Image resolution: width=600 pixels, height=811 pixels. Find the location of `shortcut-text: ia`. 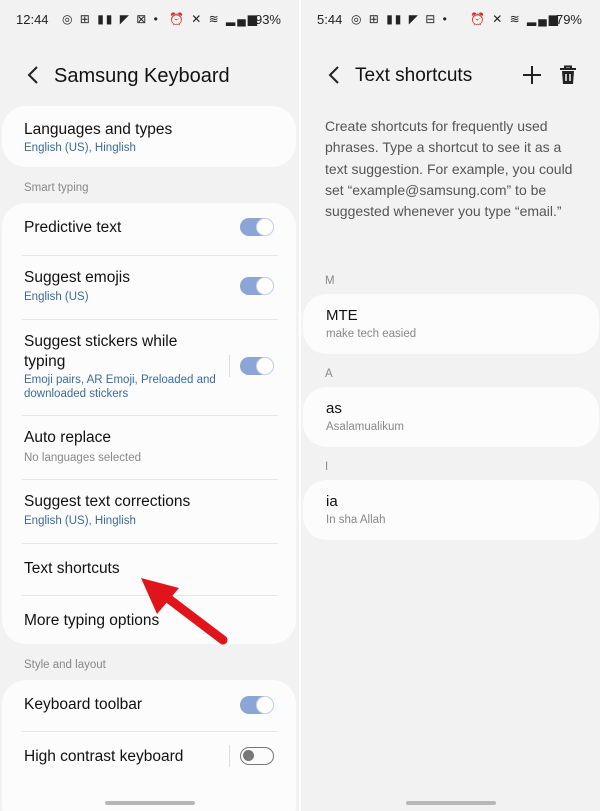

shortcut-text: ia is located at coordinates (332, 501).